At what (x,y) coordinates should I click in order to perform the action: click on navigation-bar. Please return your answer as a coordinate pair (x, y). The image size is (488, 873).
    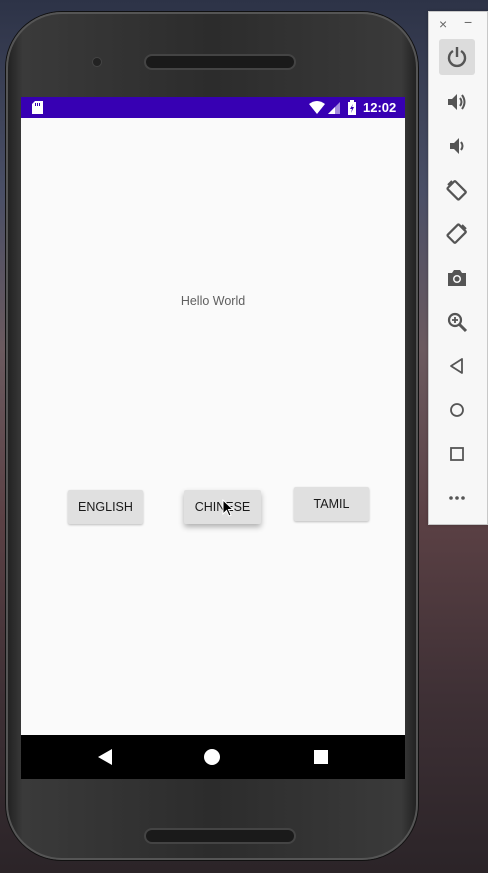
    Looking at the image, I should click on (213, 757).